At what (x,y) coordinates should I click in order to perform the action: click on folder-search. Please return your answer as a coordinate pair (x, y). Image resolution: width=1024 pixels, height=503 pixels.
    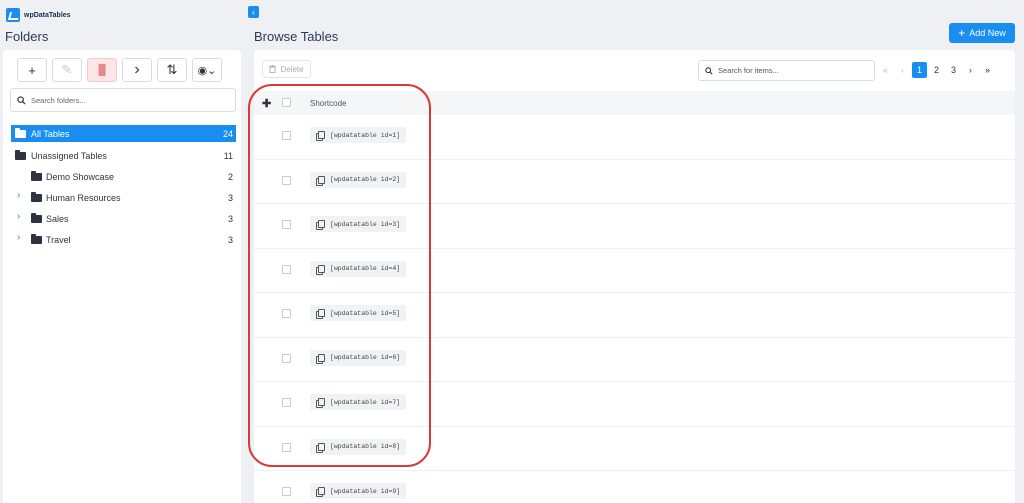
    Looking at the image, I should click on (123, 100).